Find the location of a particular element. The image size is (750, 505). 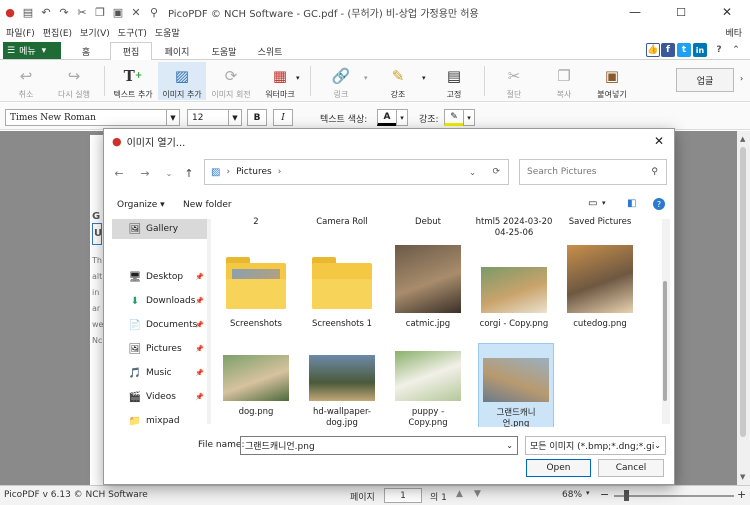

main-menu-button: ☰ 메뉴 ▾ is located at coordinates (32, 50).